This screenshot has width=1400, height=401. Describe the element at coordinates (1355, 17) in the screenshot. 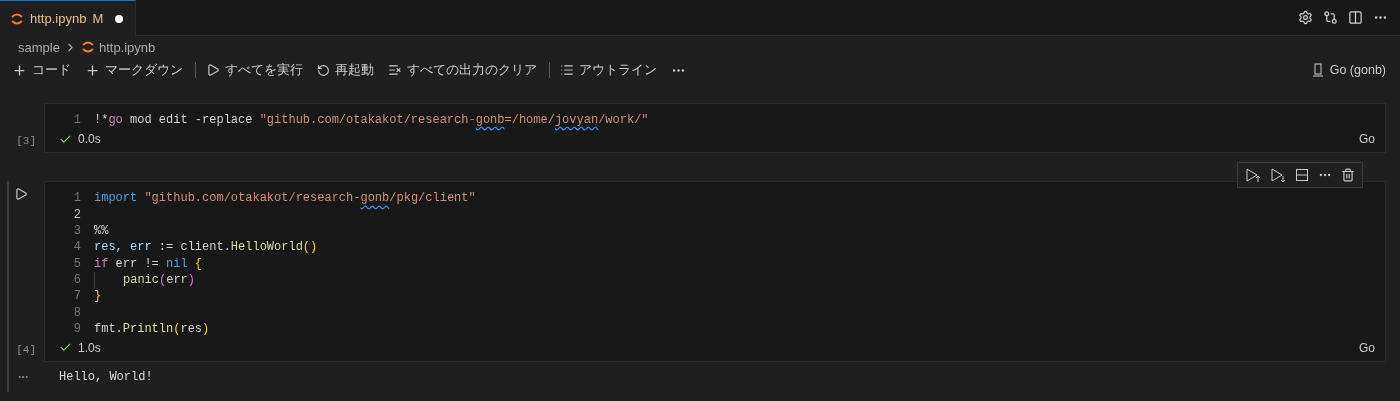

I see `split-editor-icon` at that location.